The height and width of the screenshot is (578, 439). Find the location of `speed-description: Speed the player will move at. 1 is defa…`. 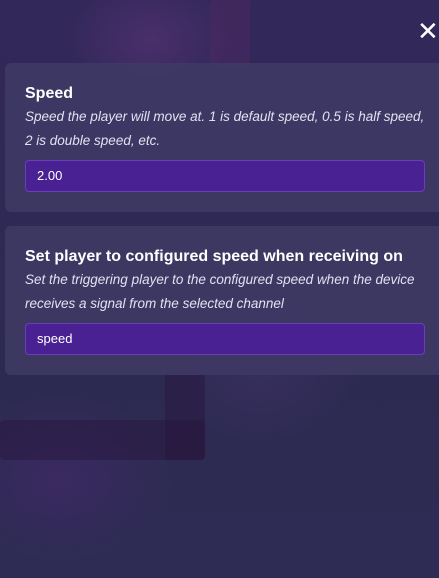

speed-description: Speed the player will move at. 1 is defa… is located at coordinates (225, 128).